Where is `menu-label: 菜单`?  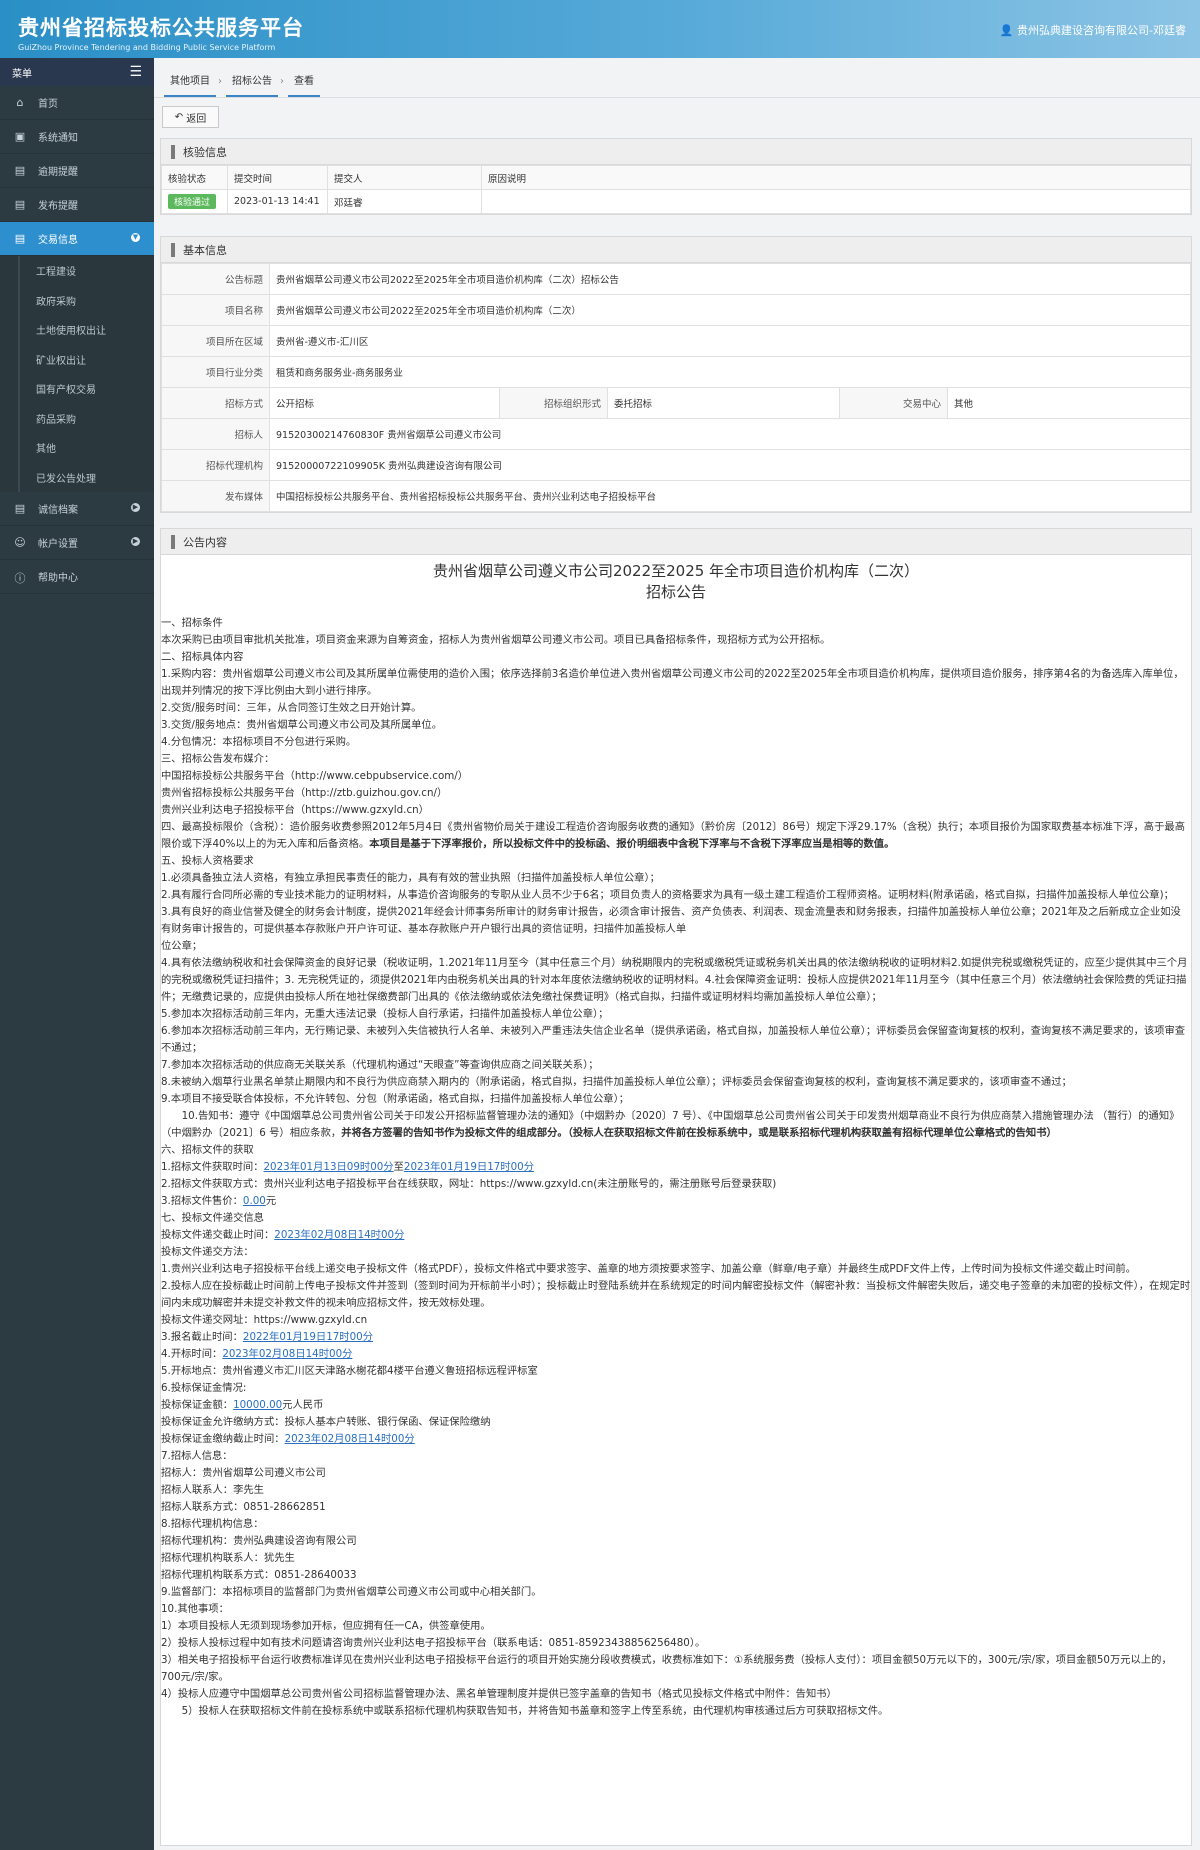 menu-label: 菜单 is located at coordinates (22, 74).